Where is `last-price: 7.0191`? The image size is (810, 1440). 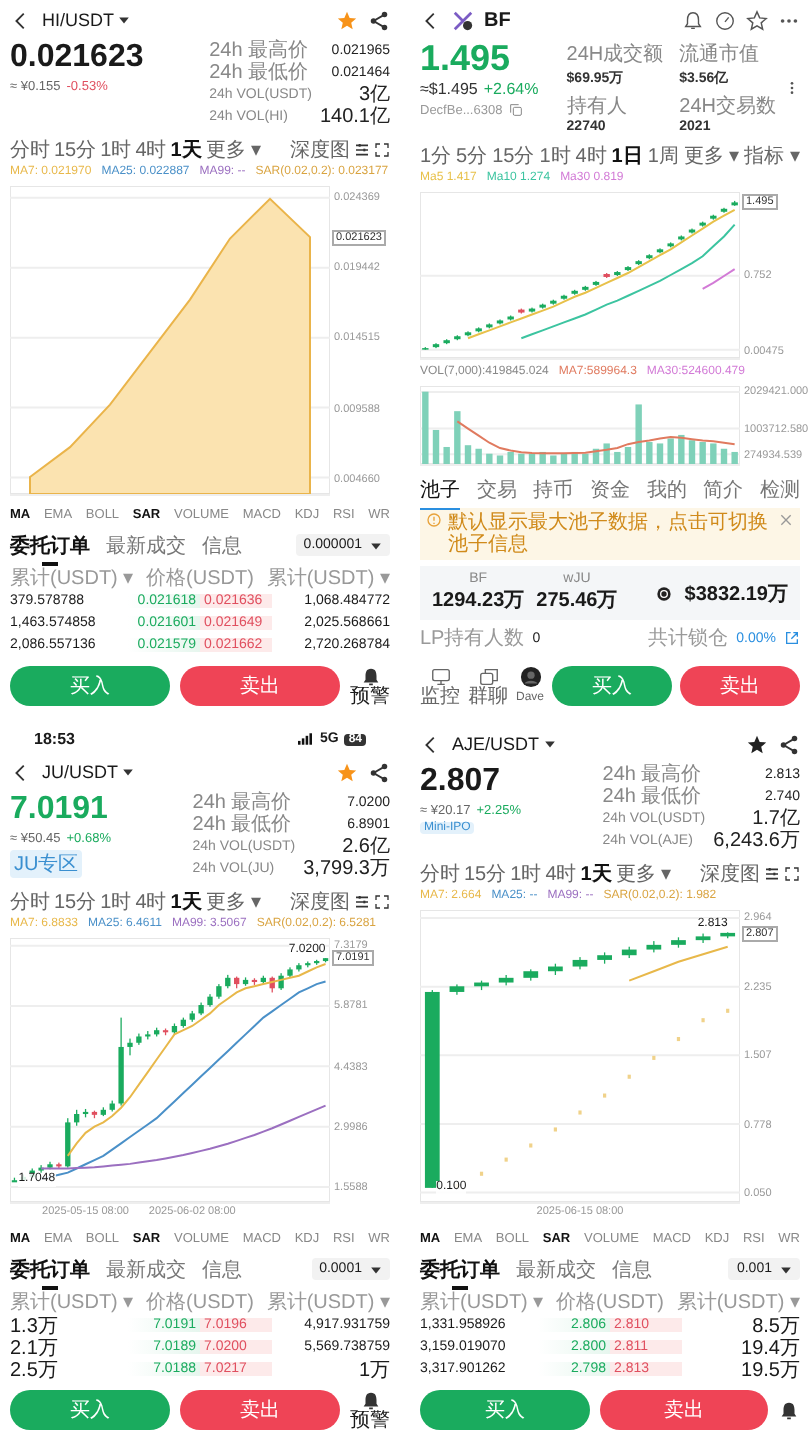
last-price: 7.0191 is located at coordinates (59, 810).